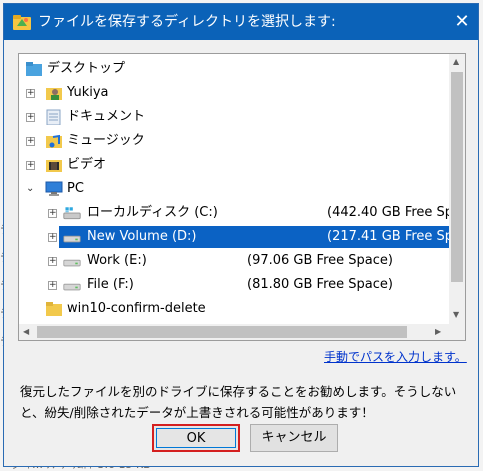 Image resolution: width=483 pixels, height=472 pixels. I want to click on music-icon, so click(54, 141).